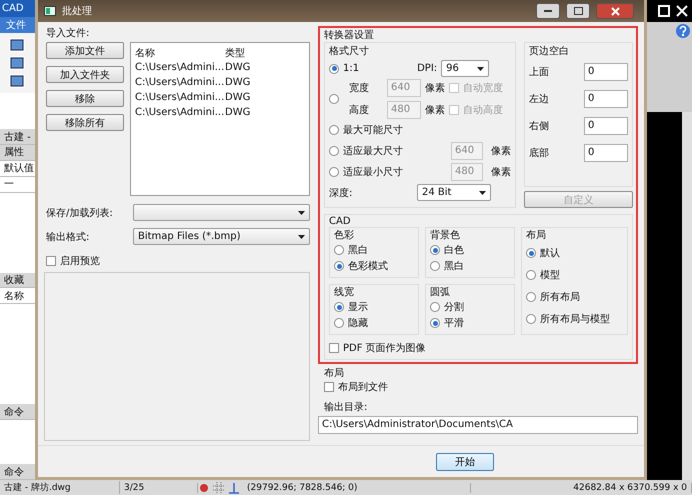  Describe the element at coordinates (85, 50) in the screenshot. I see `action-button: 添加文件` at that location.